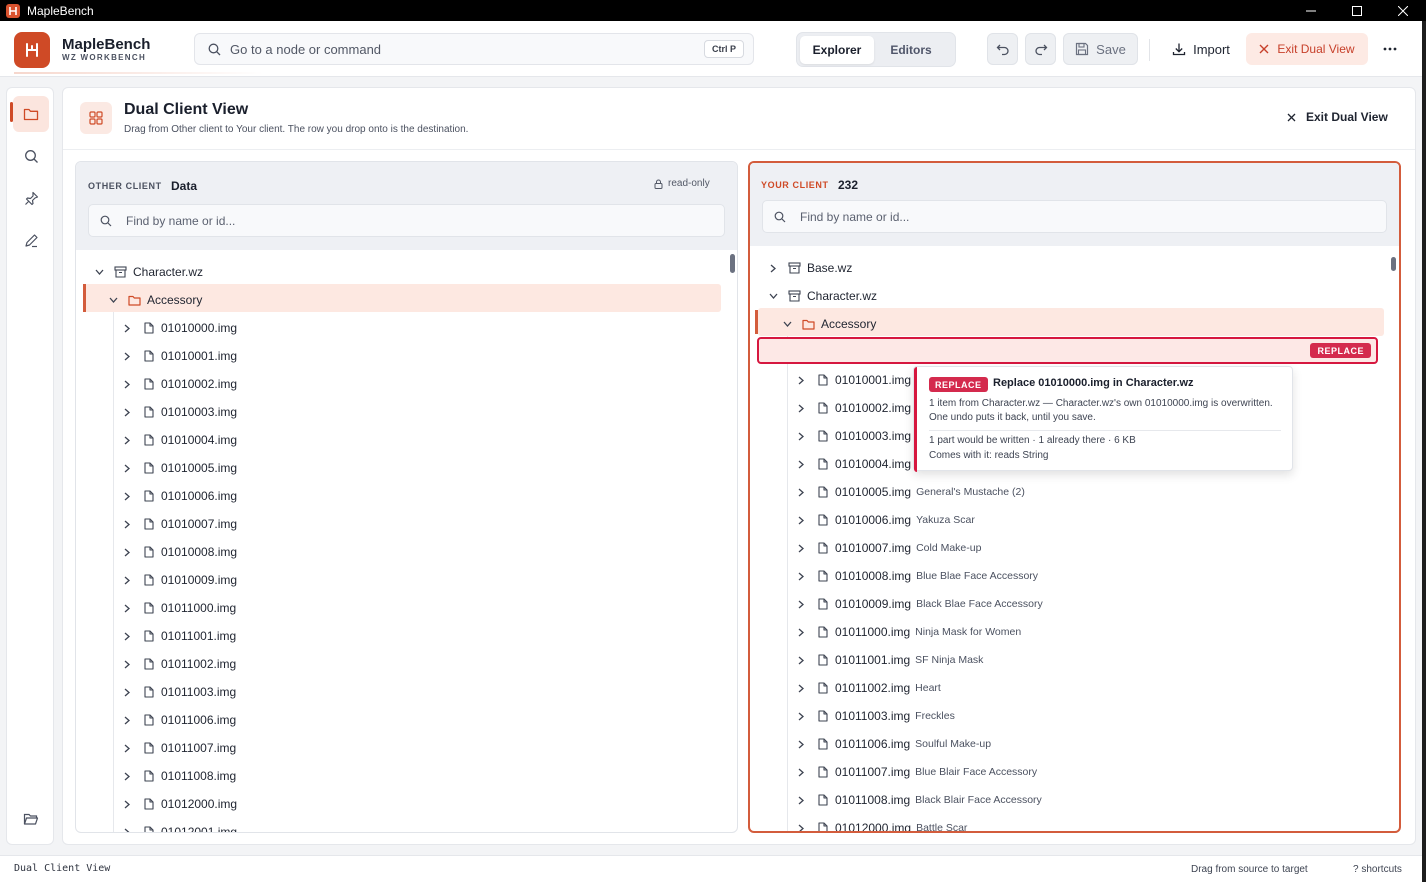 The height and width of the screenshot is (882, 1426). I want to click on tab-explorer: Explorer, so click(837, 50).